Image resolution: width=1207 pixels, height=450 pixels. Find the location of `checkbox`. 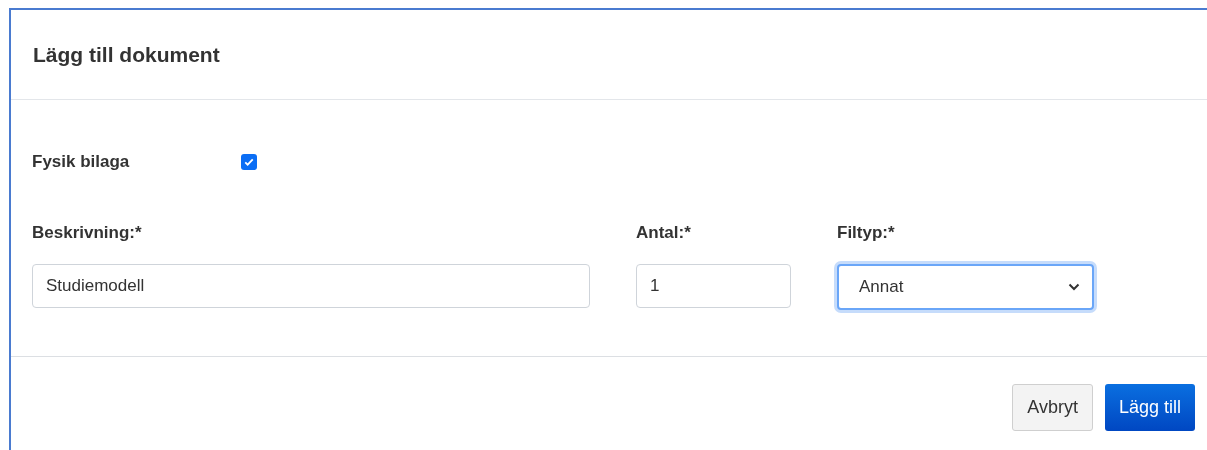

checkbox is located at coordinates (249, 162).